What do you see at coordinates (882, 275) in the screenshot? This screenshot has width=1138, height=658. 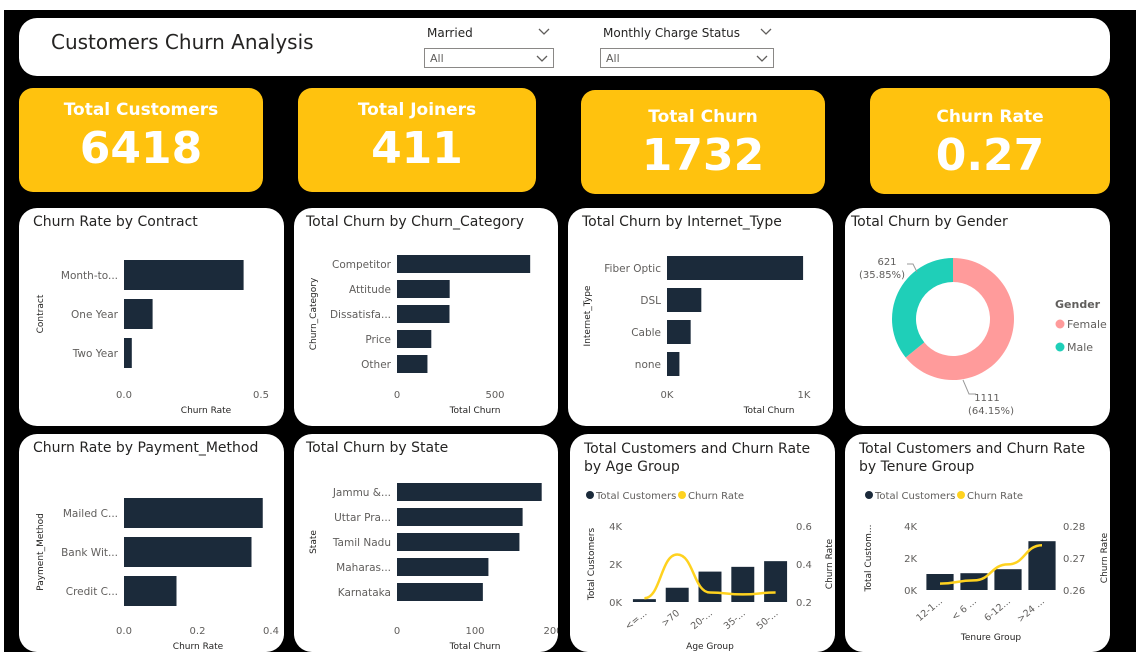 I see `data-label: (35.85%)` at bounding box center [882, 275].